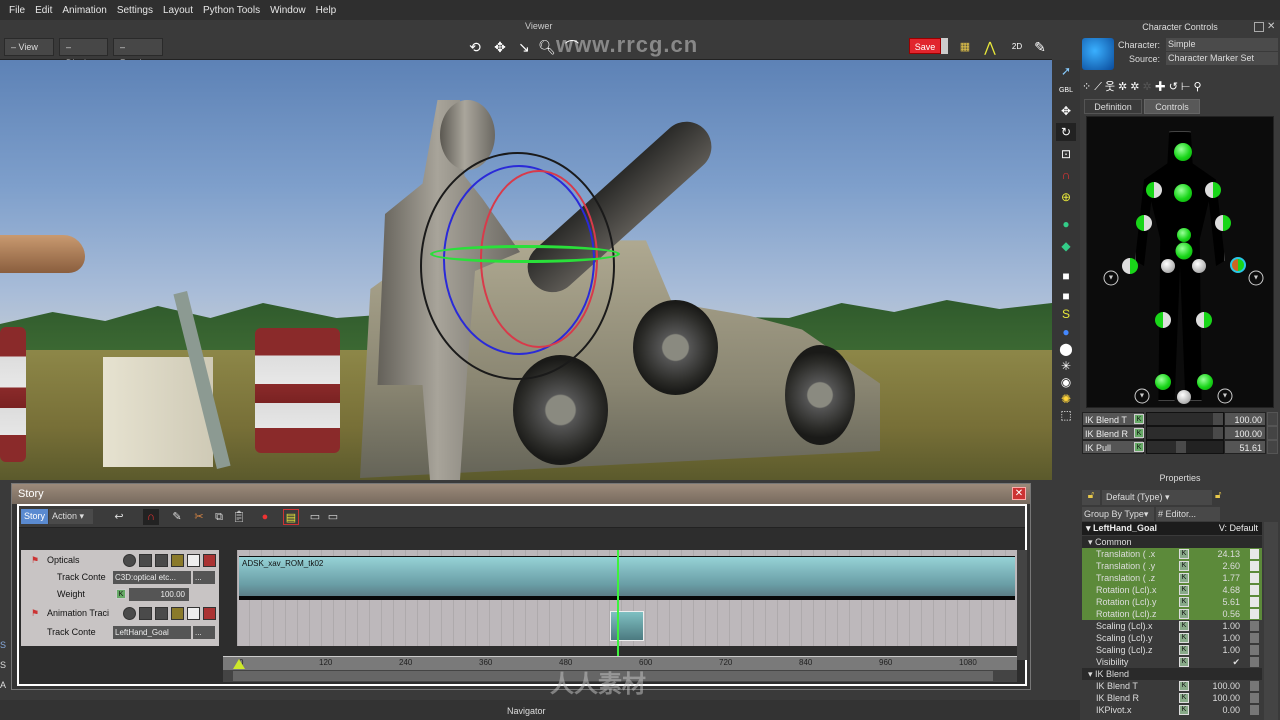 The width and height of the screenshot is (1280, 720). I want to click on ik-pull-value: 51.61, so click(1245, 447).